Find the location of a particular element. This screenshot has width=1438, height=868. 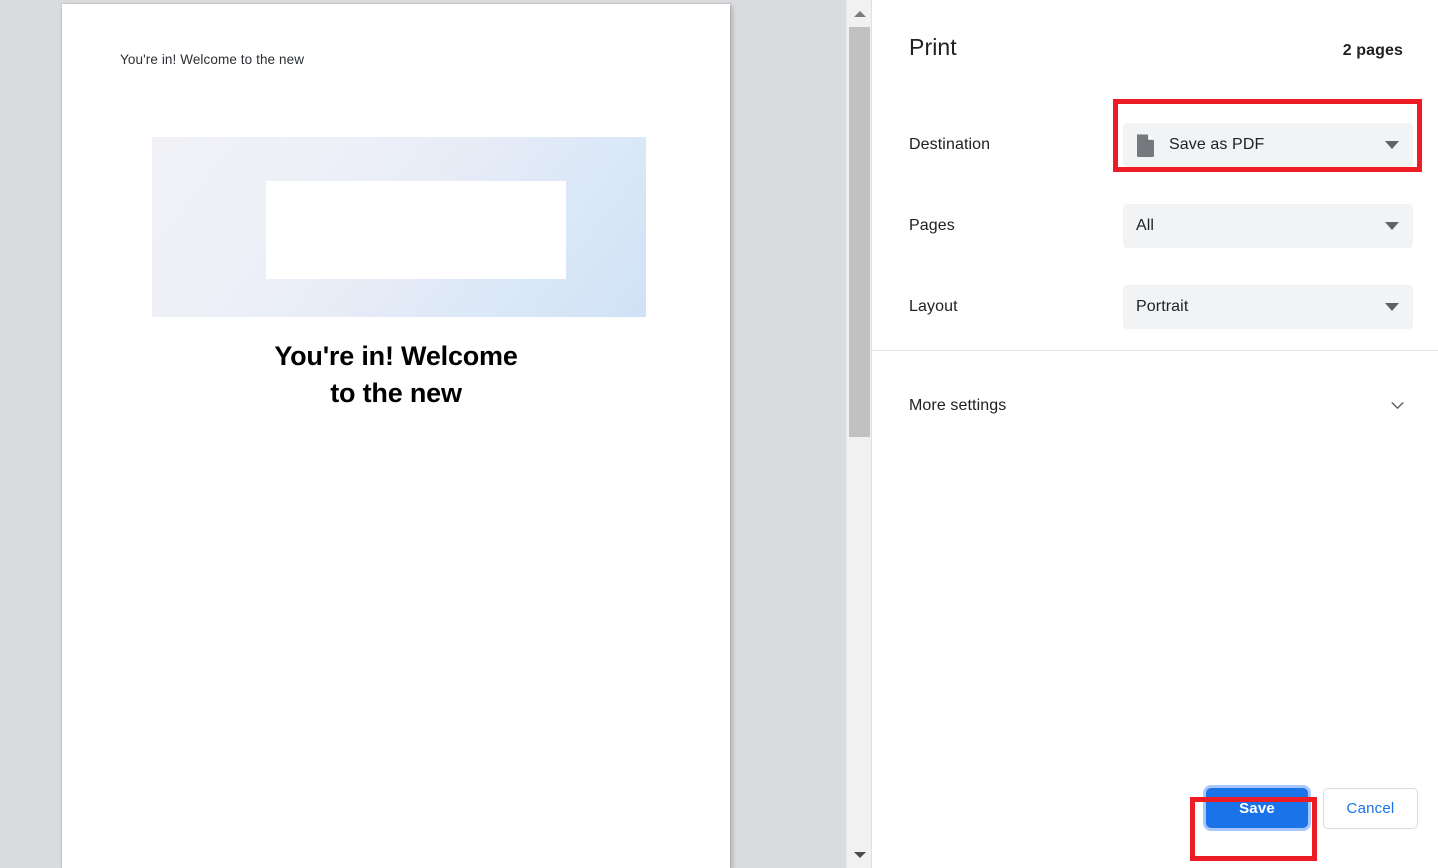

headline-line-2: to the new is located at coordinates (396, 393).